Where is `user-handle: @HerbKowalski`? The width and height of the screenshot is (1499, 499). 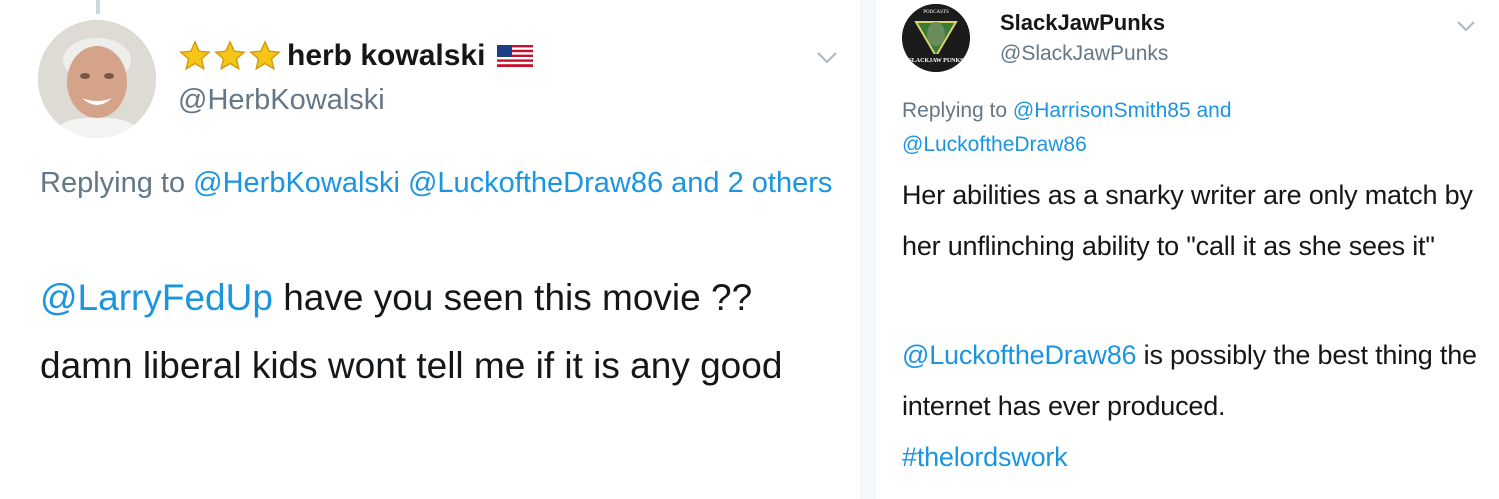
user-handle: @HerbKowalski is located at coordinates (281, 100).